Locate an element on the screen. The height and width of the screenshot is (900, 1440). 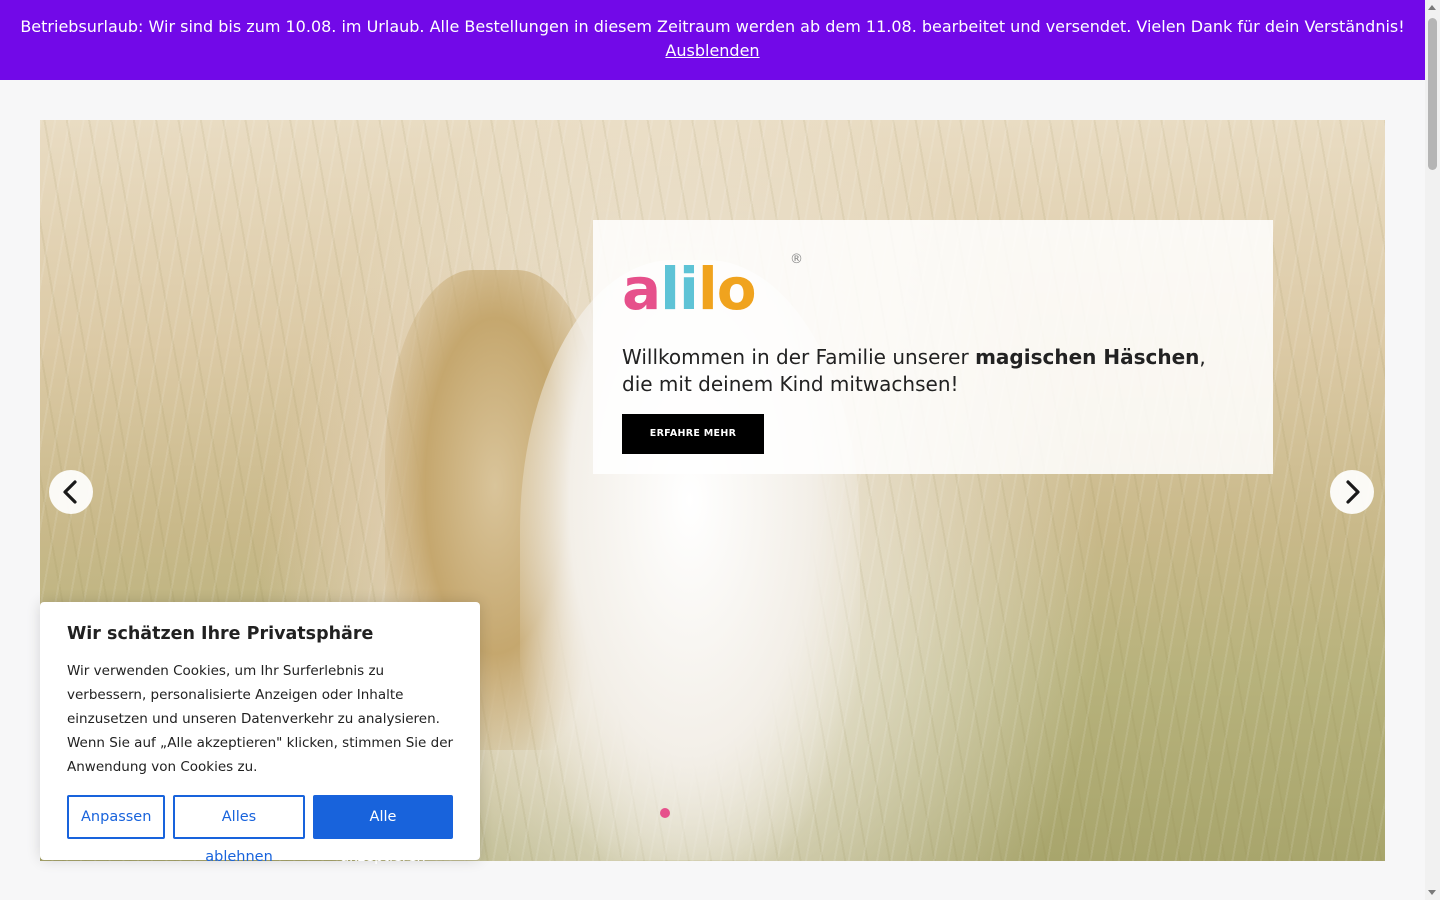
chevron-right-icon is located at coordinates (1353, 492).